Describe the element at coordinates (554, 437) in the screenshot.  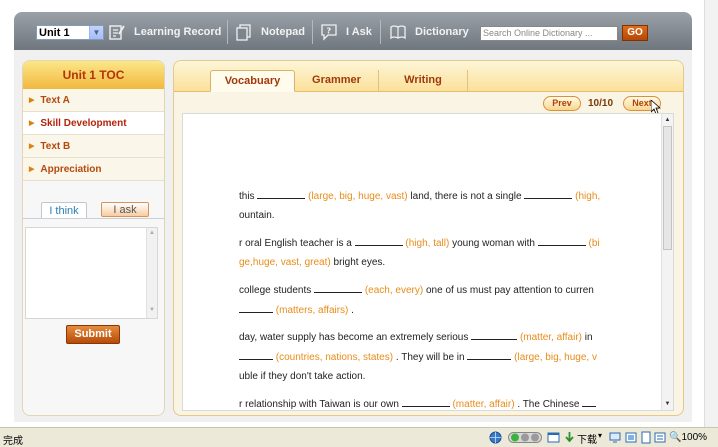
I see `window-link-icon` at that location.